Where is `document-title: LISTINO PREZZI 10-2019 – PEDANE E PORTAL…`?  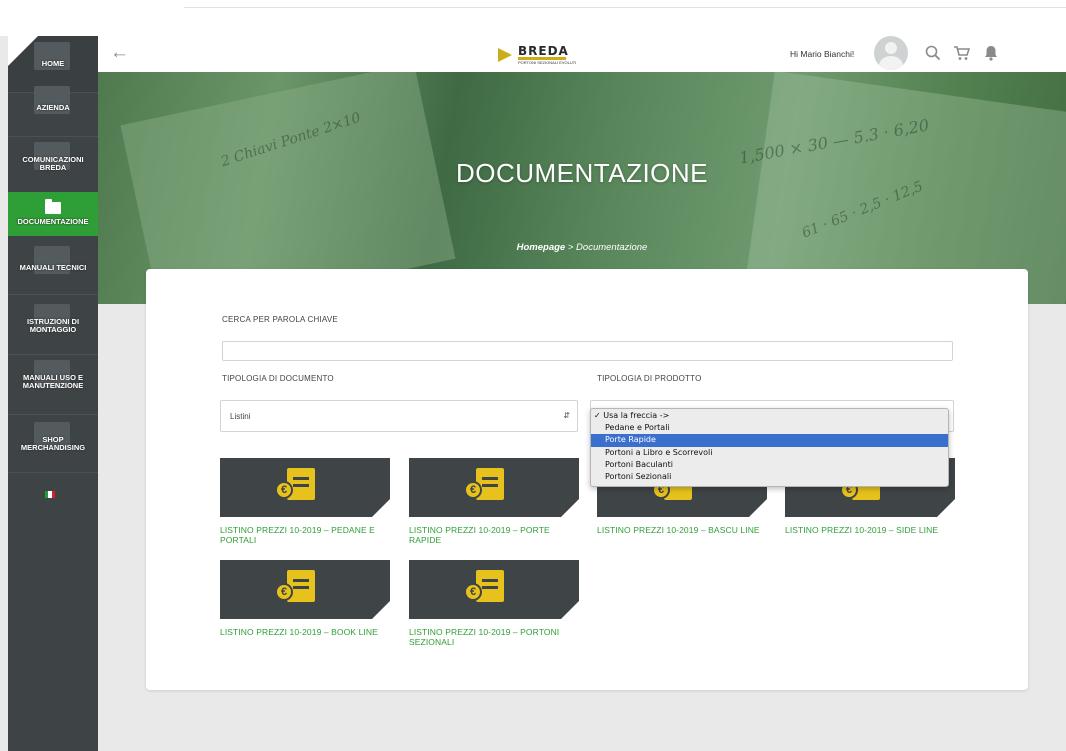
document-title: LISTINO PREZZI 10-2019 – PEDANE E PORTAL… is located at coordinates (305, 535).